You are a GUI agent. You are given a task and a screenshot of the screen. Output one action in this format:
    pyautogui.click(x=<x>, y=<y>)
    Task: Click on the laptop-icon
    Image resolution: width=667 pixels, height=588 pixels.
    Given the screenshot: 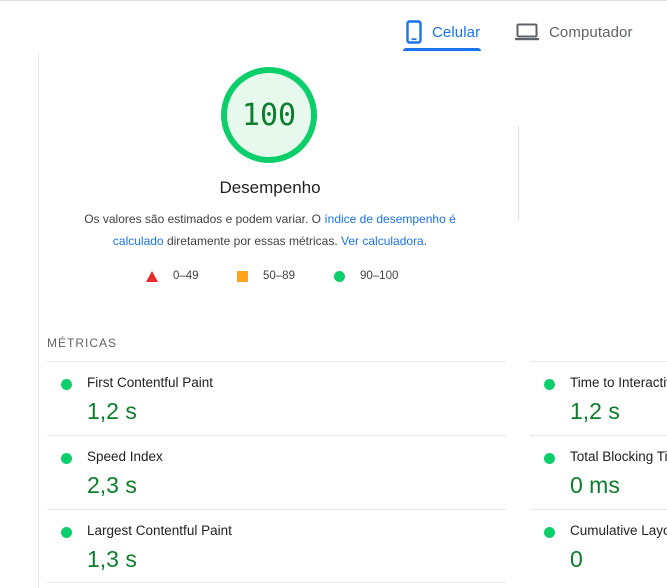 What is the action you would take?
    pyautogui.click(x=527, y=32)
    